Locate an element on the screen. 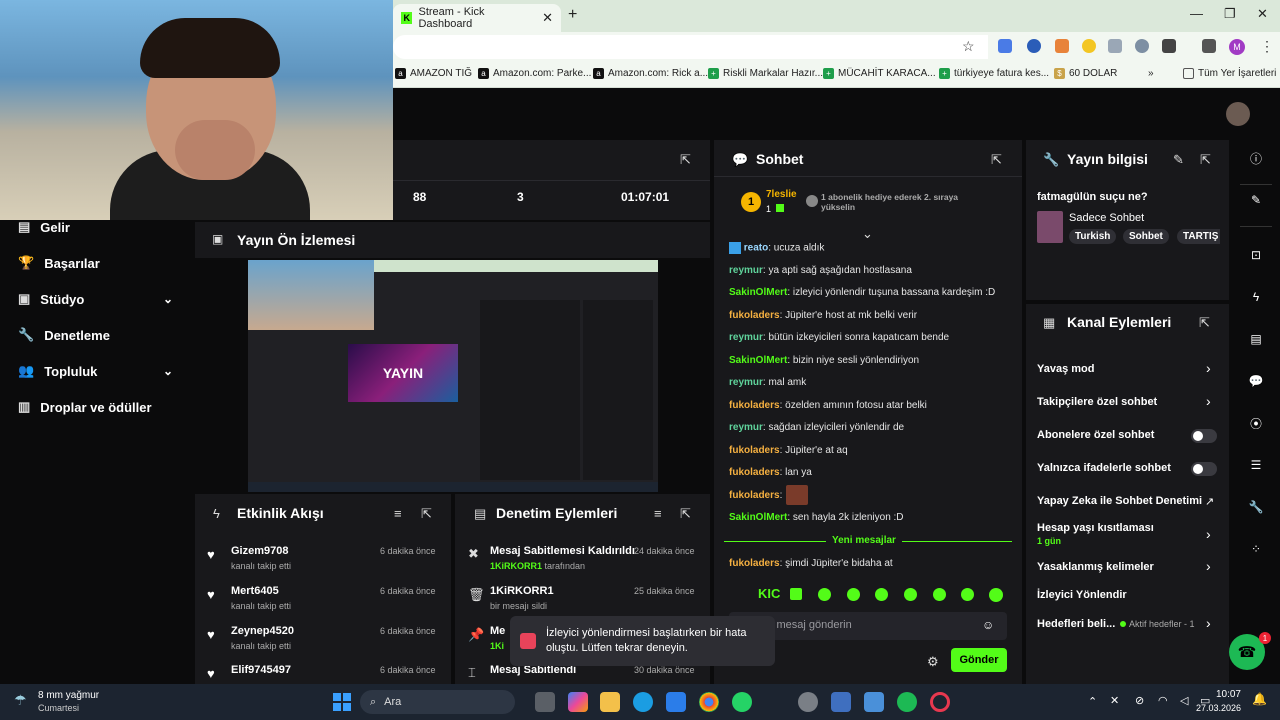 Image resolution: width=1280 pixels, height=720 pixels. close-tab-icon: ✕ is located at coordinates (547, 18).